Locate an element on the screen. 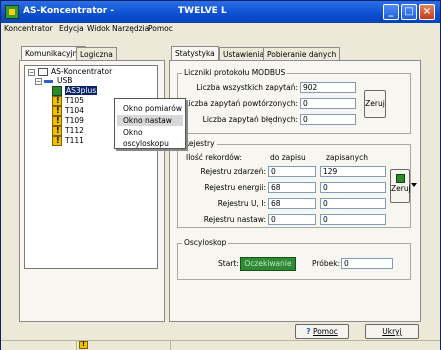  title-bar: AS-Koncentrator - TWELVE L _ □ × is located at coordinates (220, 12).